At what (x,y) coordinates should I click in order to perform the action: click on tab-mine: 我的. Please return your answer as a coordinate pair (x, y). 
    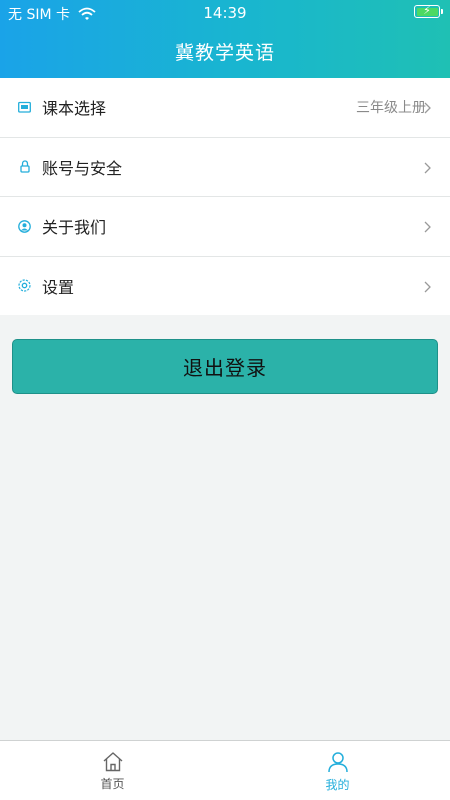
    Looking at the image, I should click on (337, 770).